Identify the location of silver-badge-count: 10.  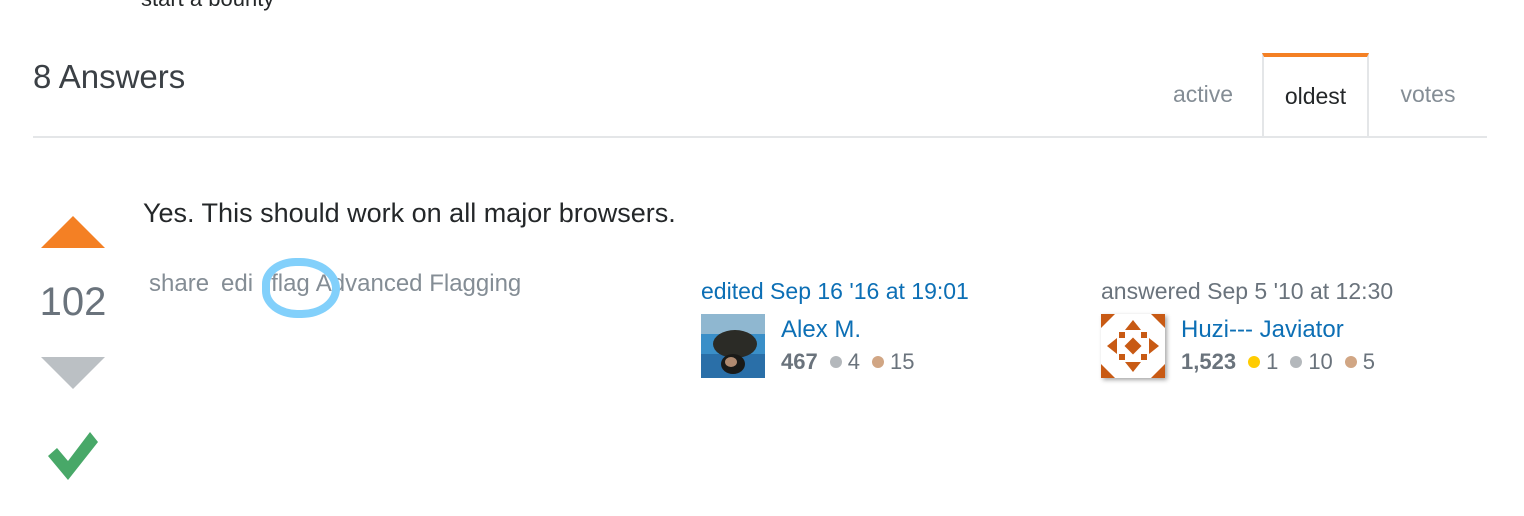
(1320, 361).